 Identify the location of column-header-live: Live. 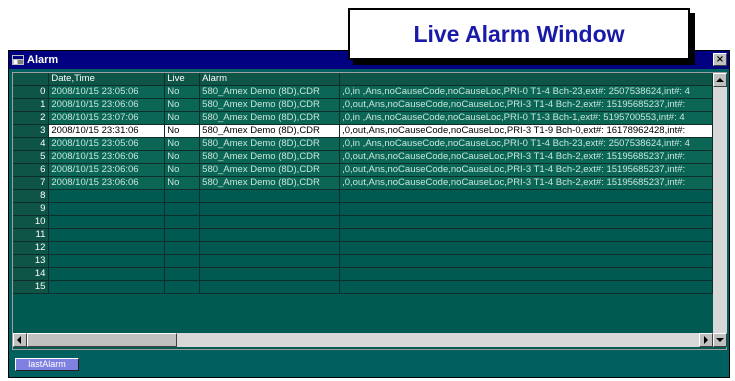
(182, 79).